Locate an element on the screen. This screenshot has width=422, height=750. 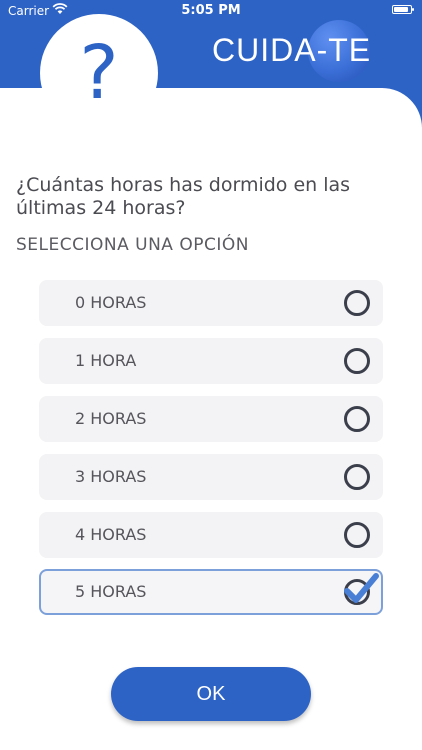
option-label: 3 HORAS is located at coordinates (111, 476).